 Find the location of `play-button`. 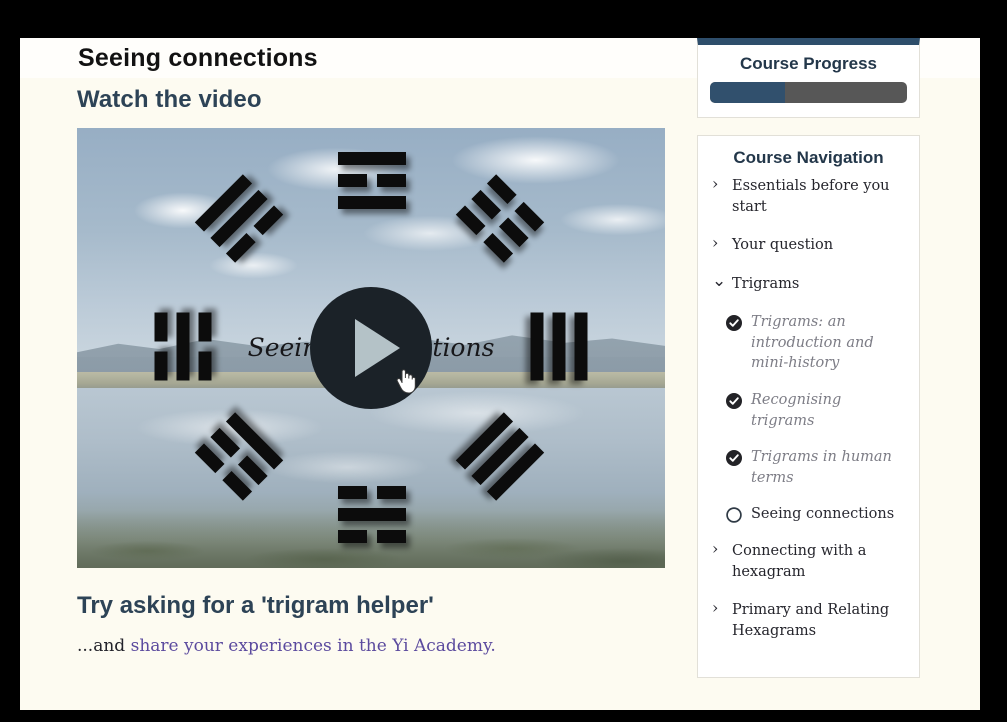

play-button is located at coordinates (371, 348).